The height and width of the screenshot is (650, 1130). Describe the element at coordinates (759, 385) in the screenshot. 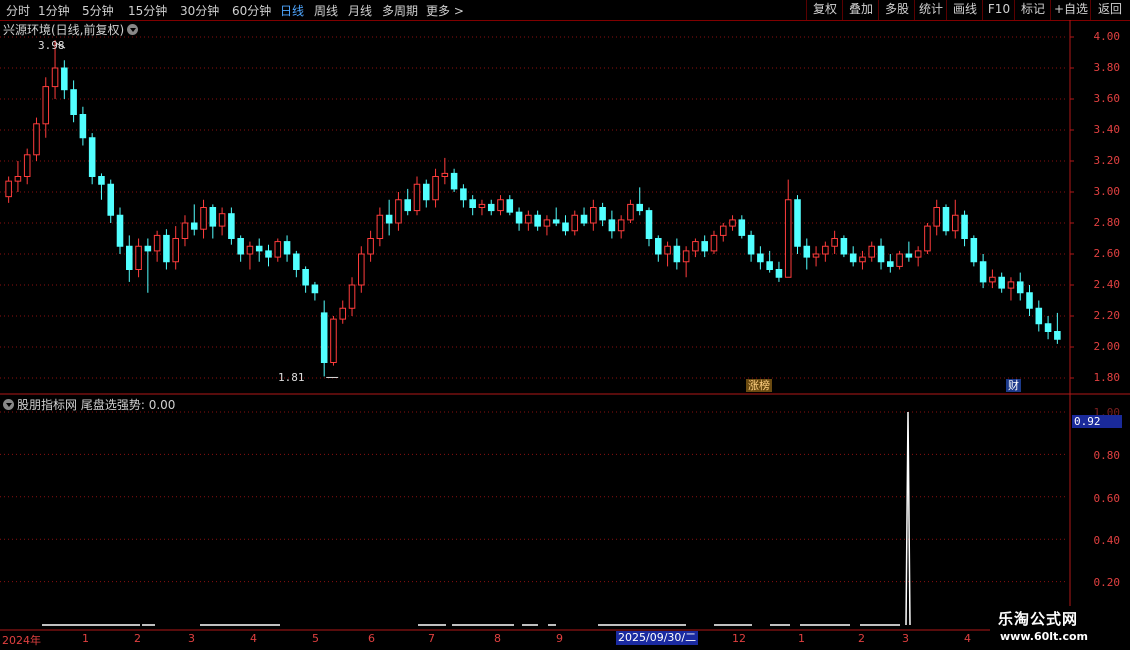

I see `zhangbang-tag: 涨榜` at that location.